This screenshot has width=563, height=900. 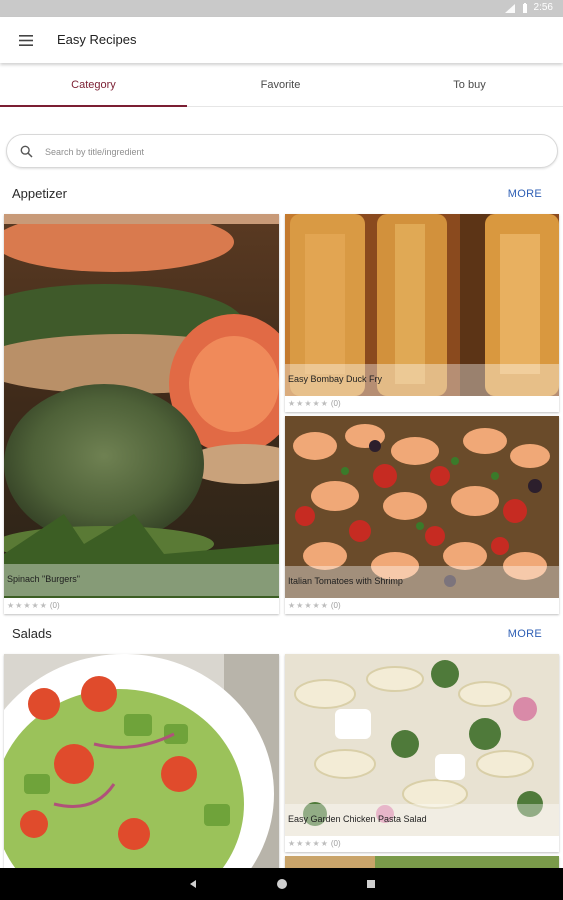 I want to click on tab-to-buy: To buy, so click(x=469, y=85).